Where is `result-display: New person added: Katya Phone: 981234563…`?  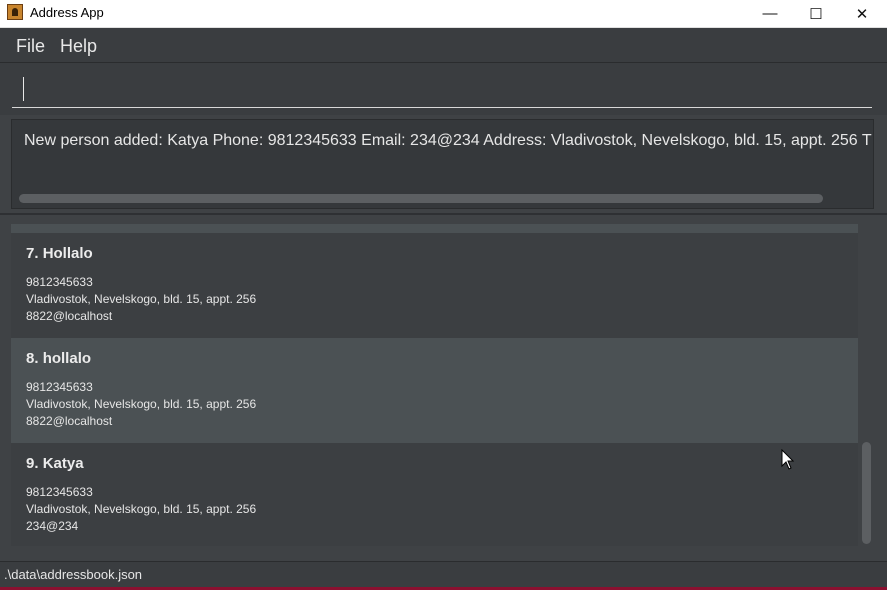
result-display: New person added: Katya Phone: 981234563… is located at coordinates (442, 164).